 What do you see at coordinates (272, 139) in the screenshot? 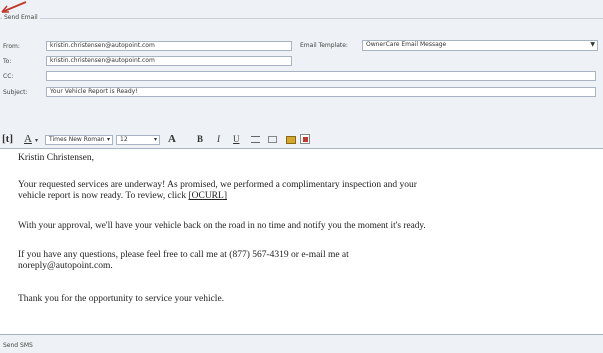
I see `numbered-list-icon` at bounding box center [272, 139].